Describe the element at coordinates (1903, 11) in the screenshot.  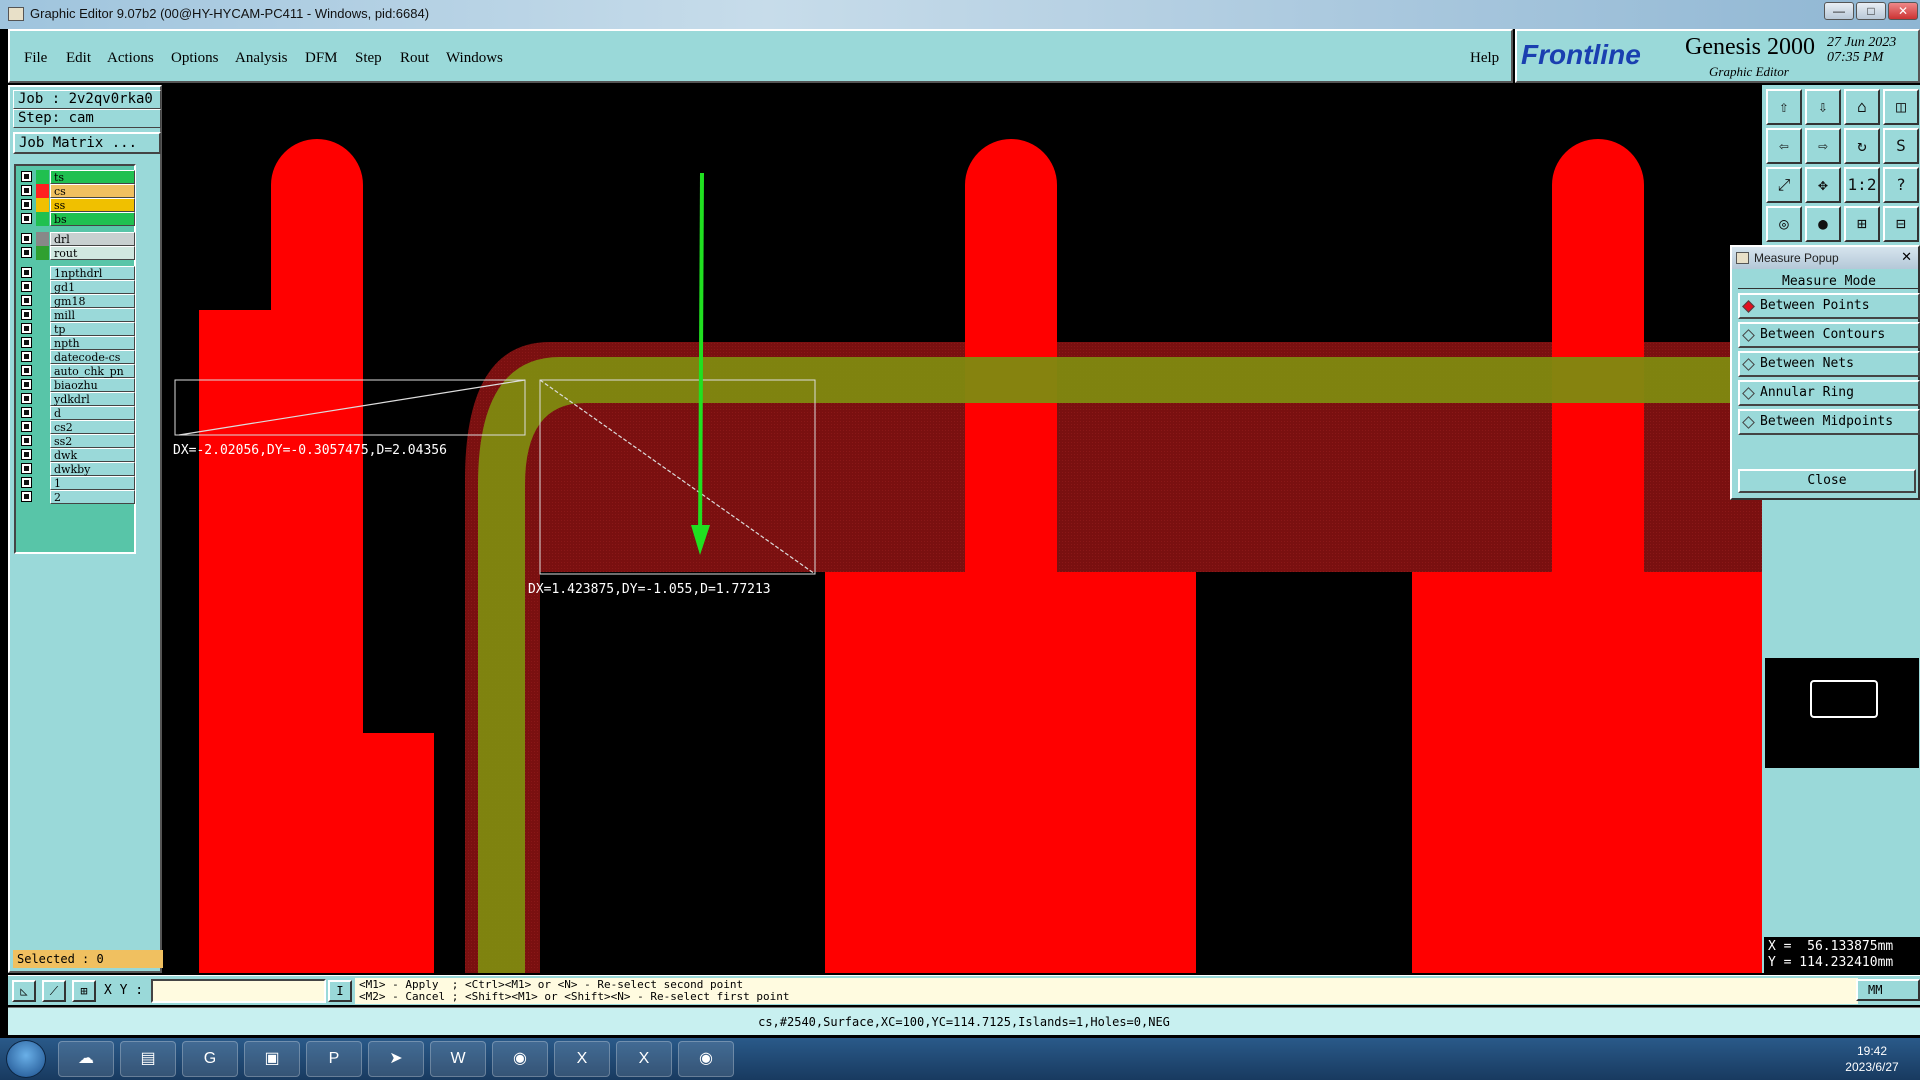
I see `close-button: ✕` at that location.